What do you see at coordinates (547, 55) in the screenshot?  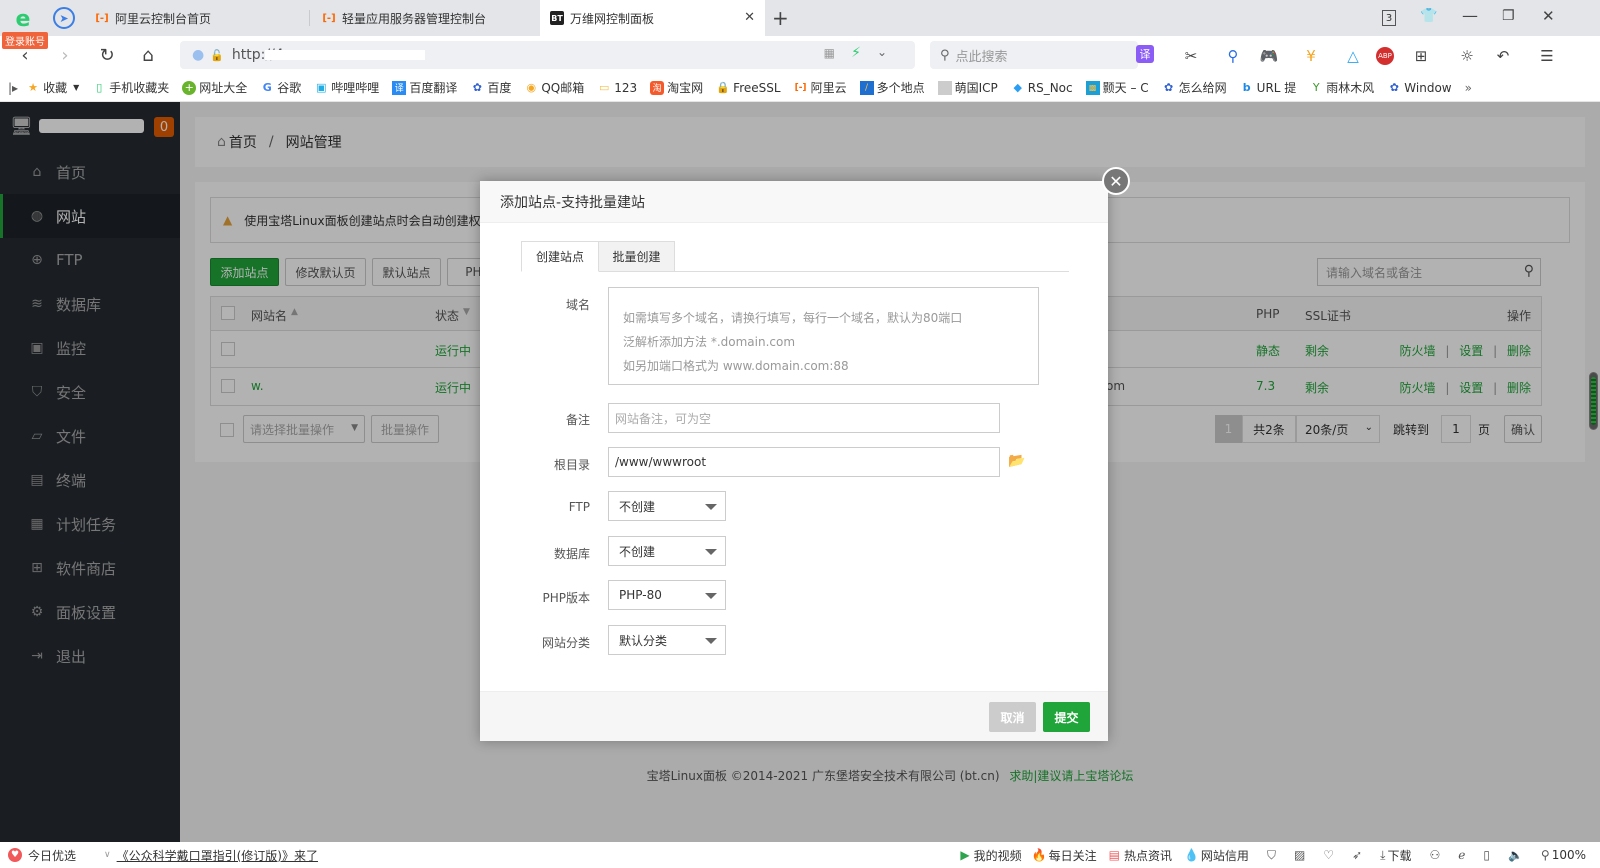 I see `address-bar: ● 🔓 http://4. ▦ ⚡ ⌄` at bounding box center [547, 55].